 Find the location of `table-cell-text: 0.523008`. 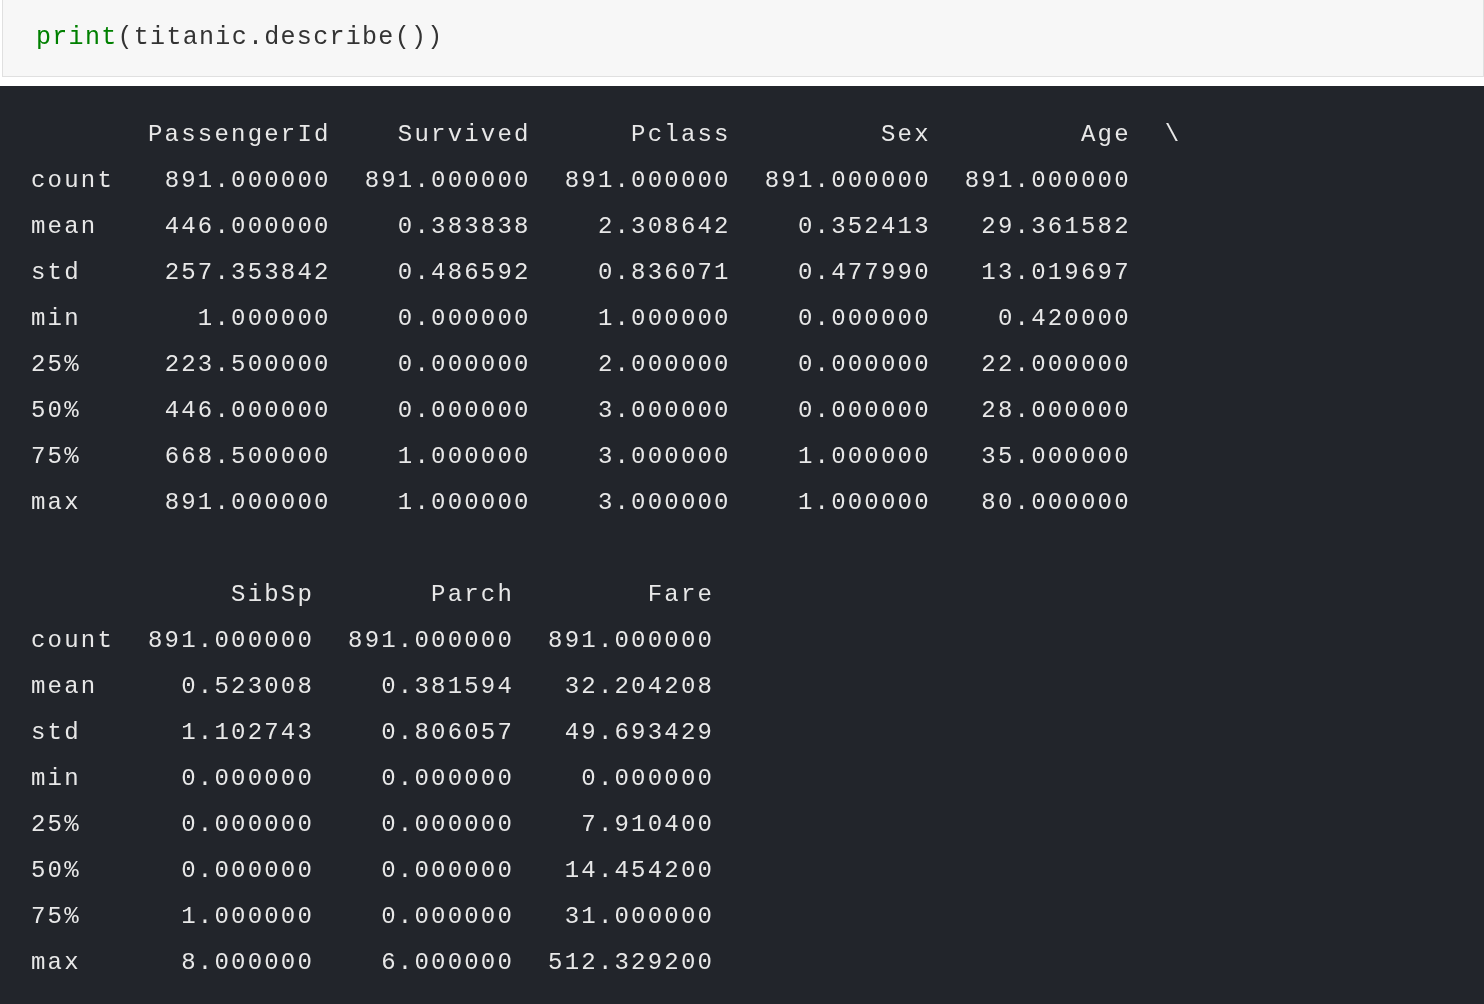

table-cell-text: 0.523008 is located at coordinates (247, 687).